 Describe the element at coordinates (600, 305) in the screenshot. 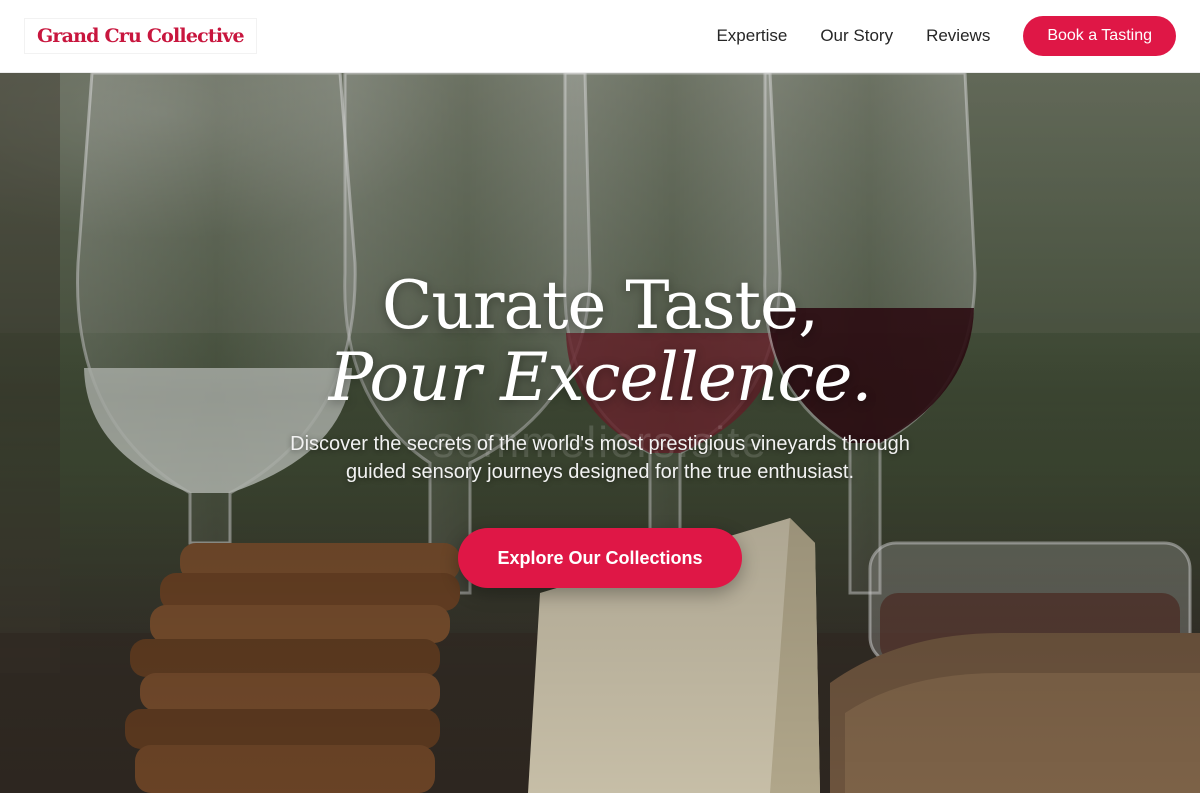

I see `hero-heading-line-1: Curate Taste,` at that location.